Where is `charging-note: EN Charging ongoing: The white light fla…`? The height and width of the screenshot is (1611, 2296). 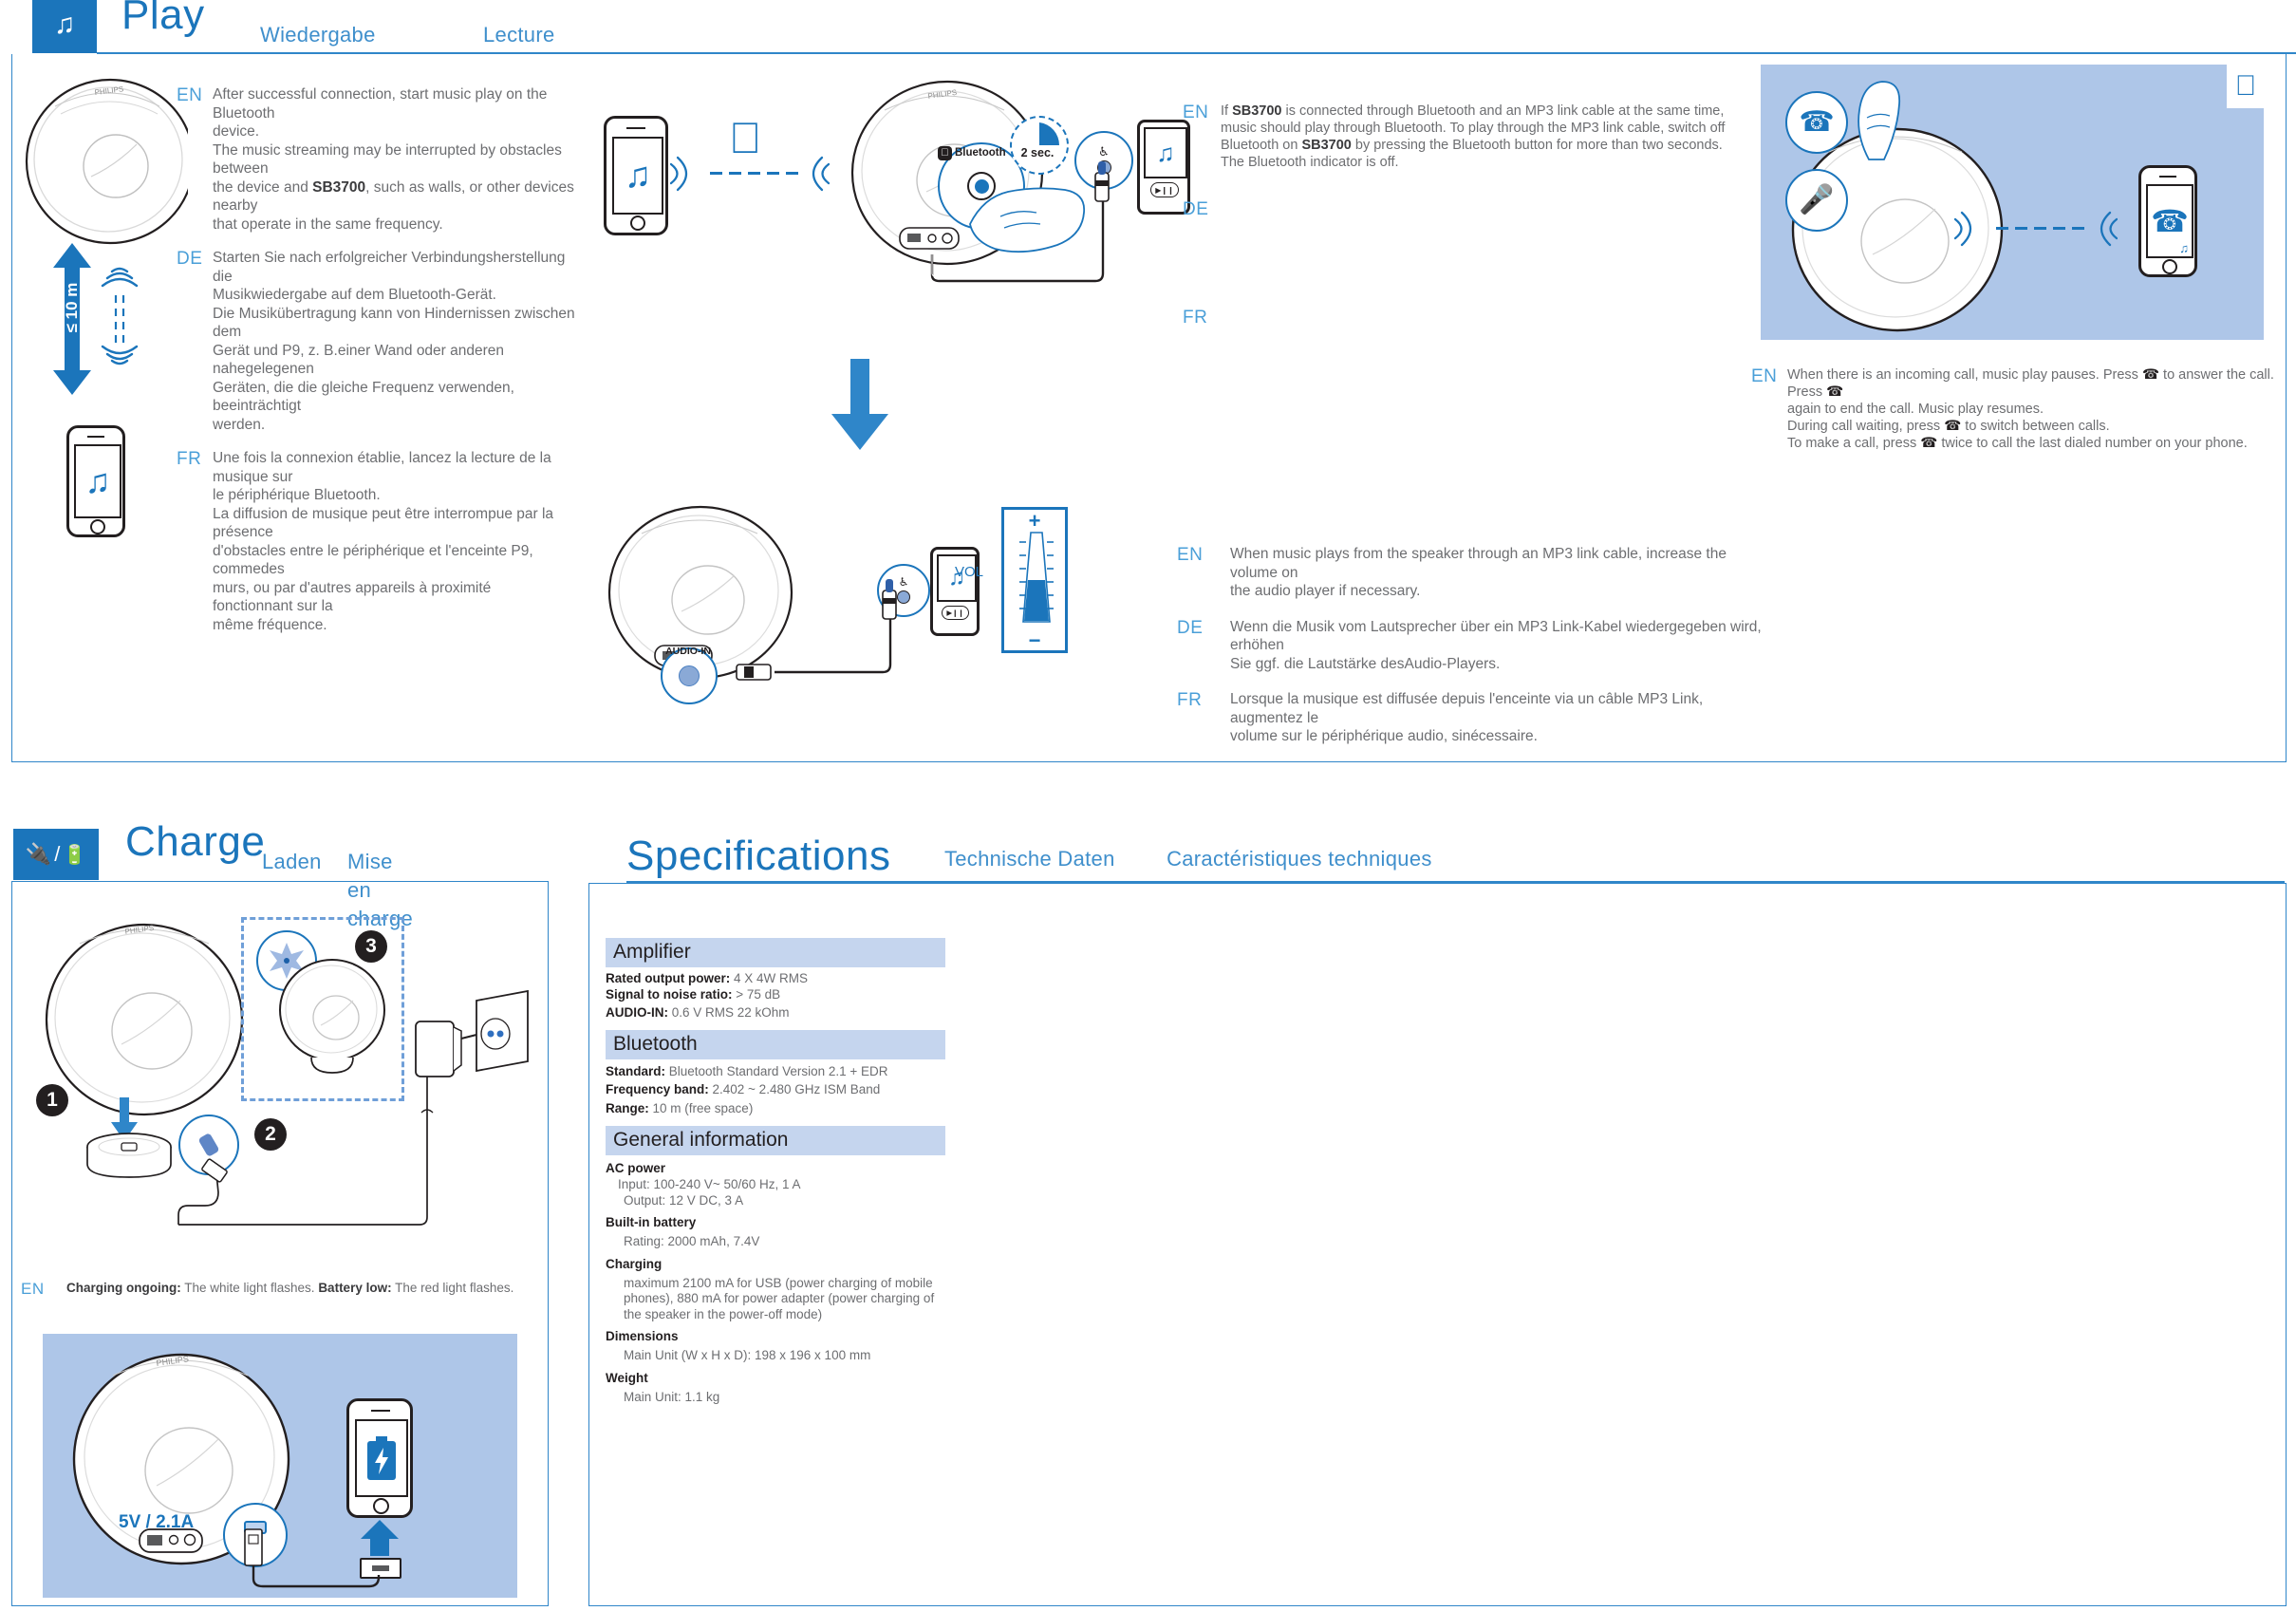 charging-note: EN Charging ongoing: The white light fla… is located at coordinates (277, 1289).